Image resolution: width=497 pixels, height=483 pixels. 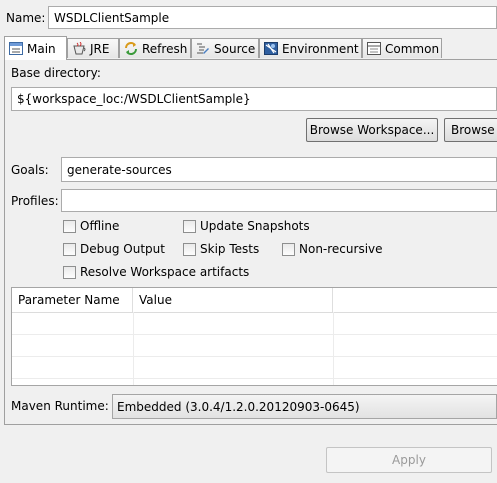 I want to click on tab-main-label: Main, so click(x=41, y=48).